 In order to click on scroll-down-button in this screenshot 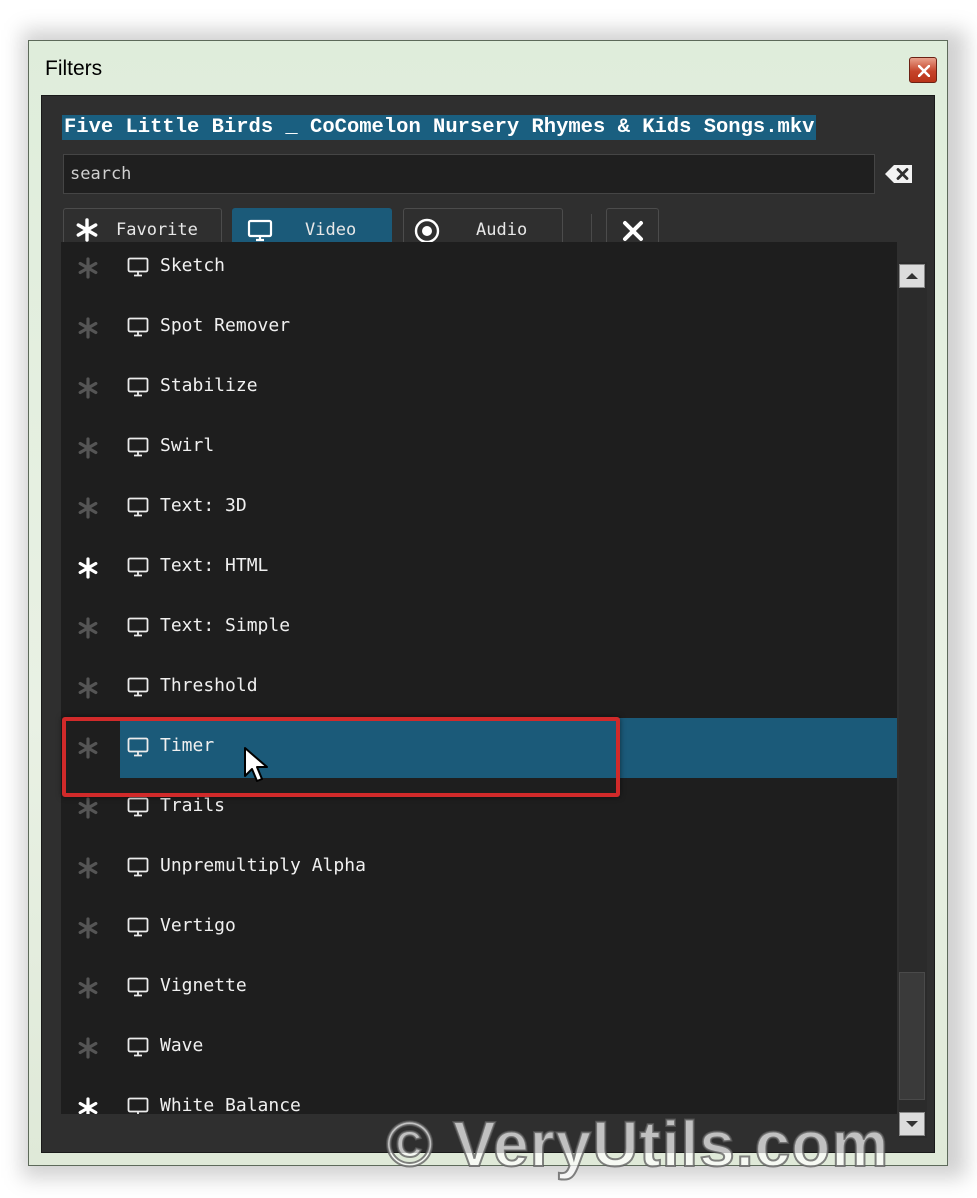, I will do `click(912, 1124)`.